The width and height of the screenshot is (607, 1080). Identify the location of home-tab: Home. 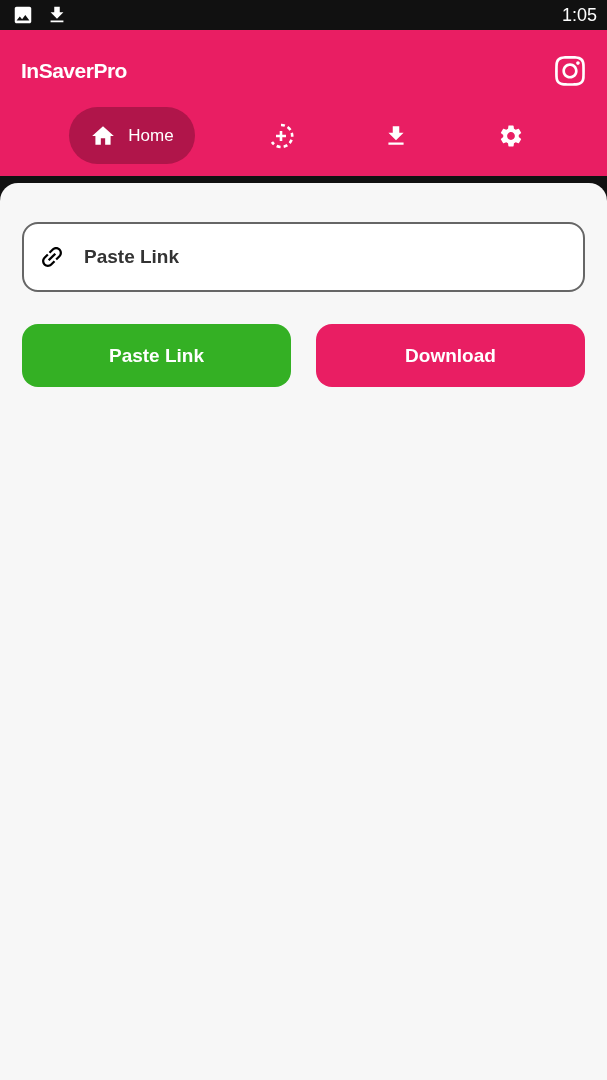
(132, 135).